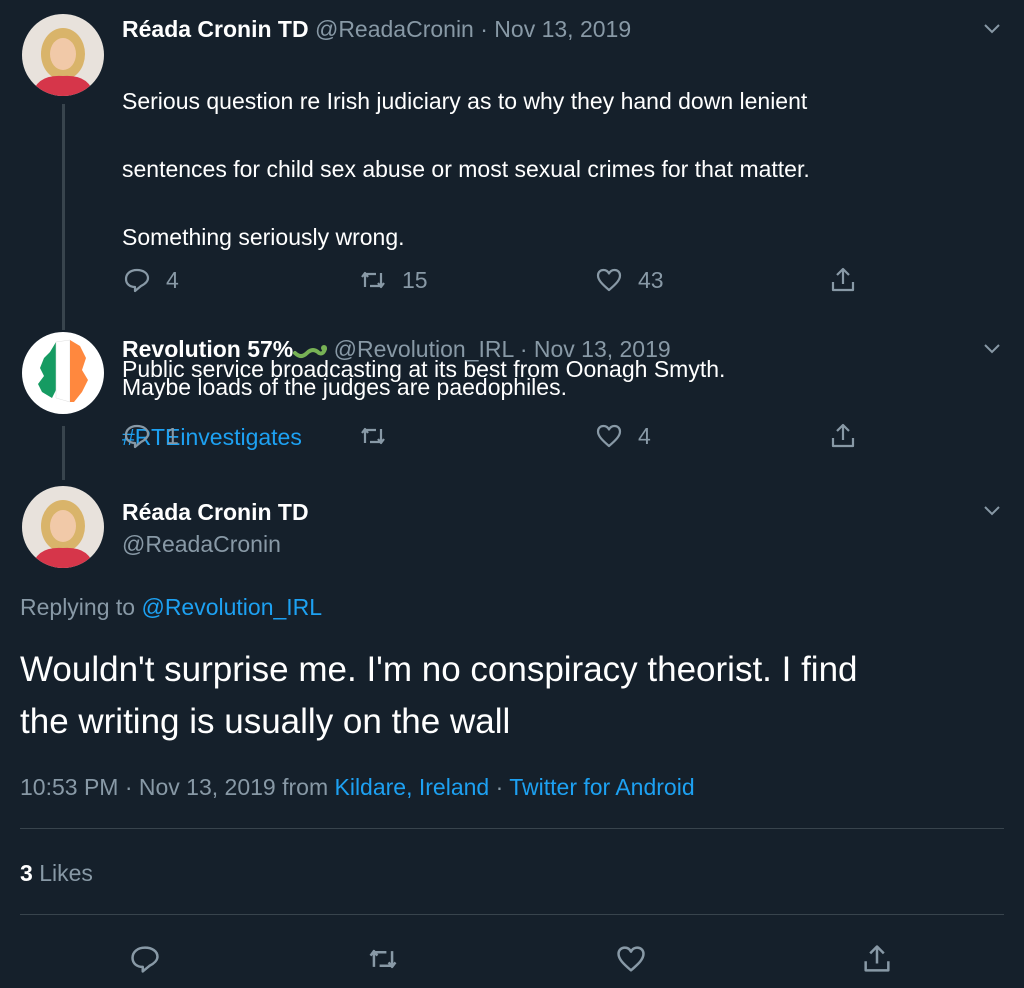  Describe the element at coordinates (412, 787) in the screenshot. I see `location-link: Kildare, Ireland` at that location.